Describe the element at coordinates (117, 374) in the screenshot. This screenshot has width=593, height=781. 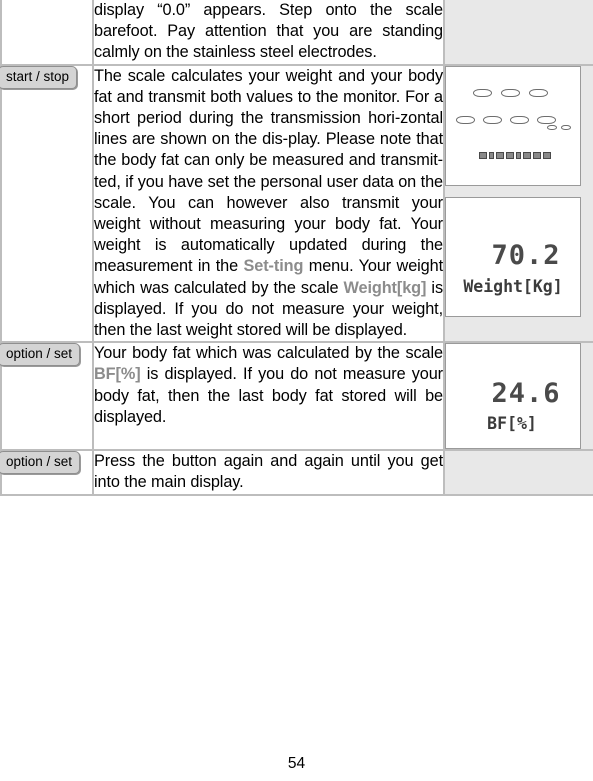
I see `bf-percent-highlight: BF[%]` at that location.